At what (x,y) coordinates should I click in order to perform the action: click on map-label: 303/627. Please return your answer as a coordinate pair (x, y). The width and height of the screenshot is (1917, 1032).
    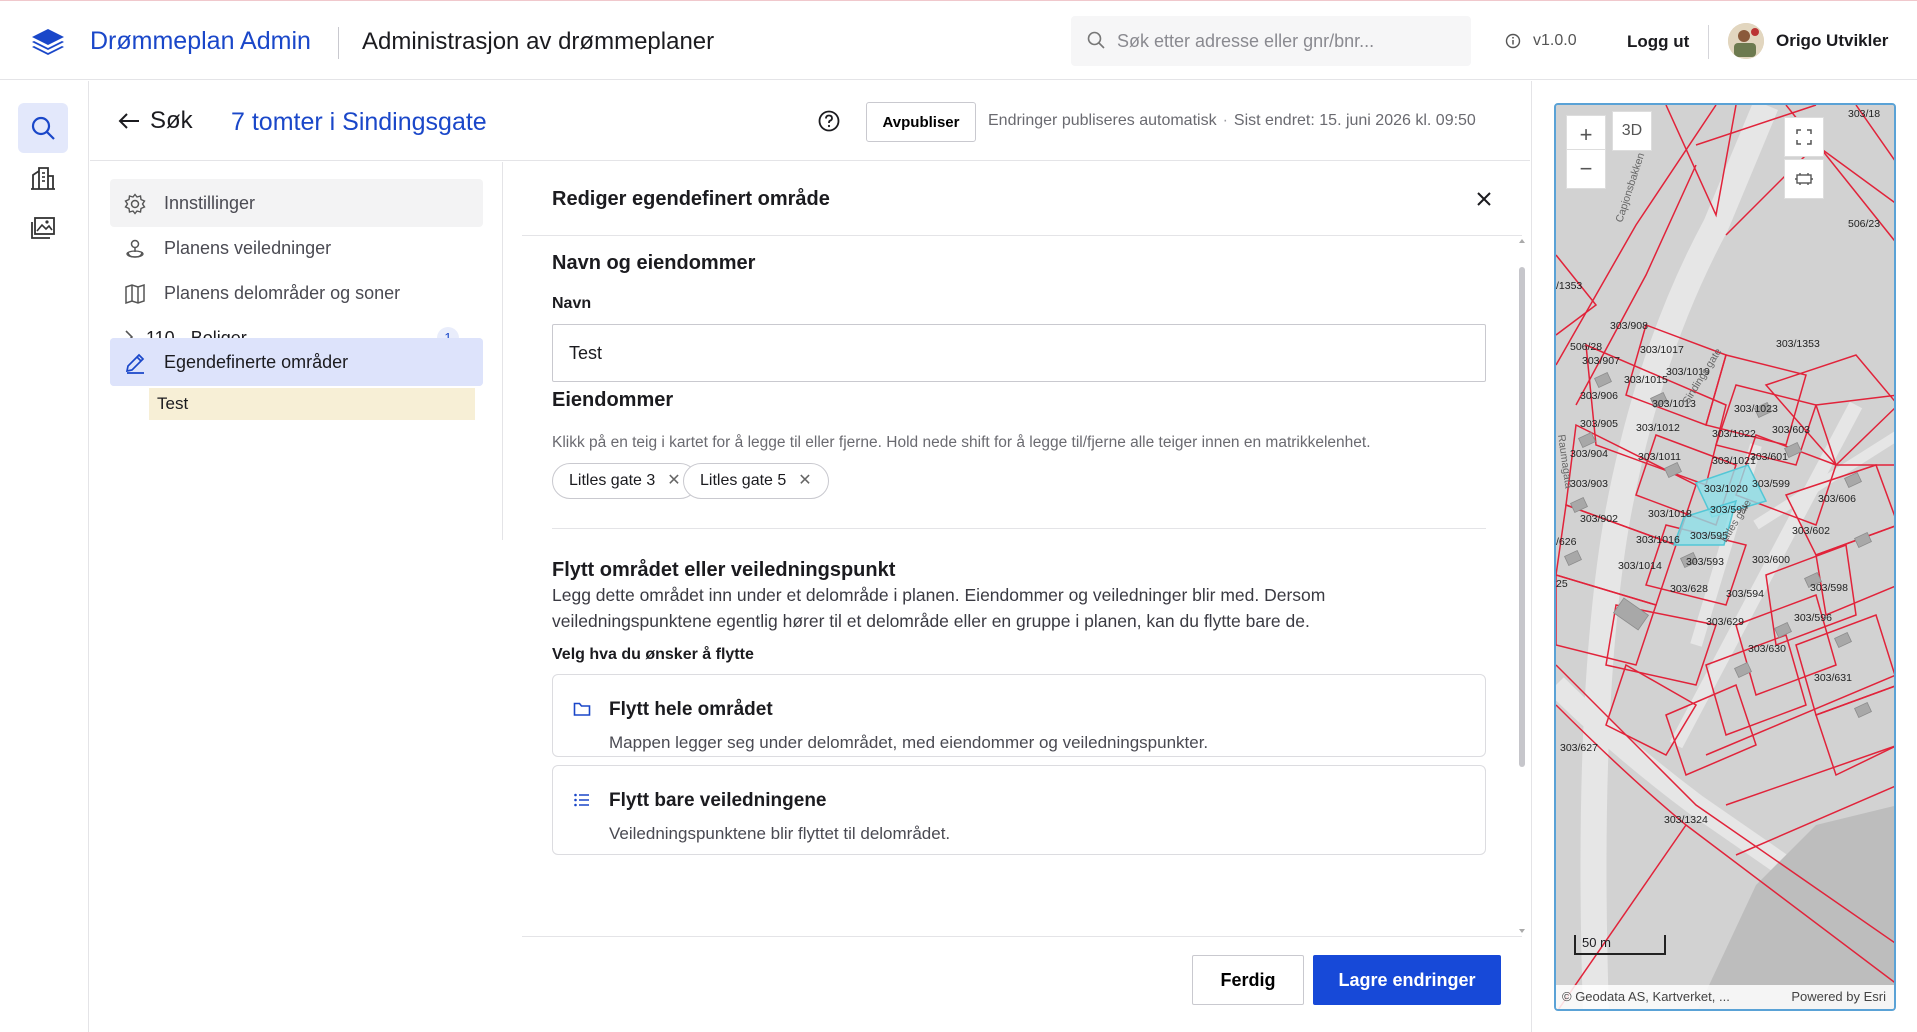
    Looking at the image, I should click on (1579, 748).